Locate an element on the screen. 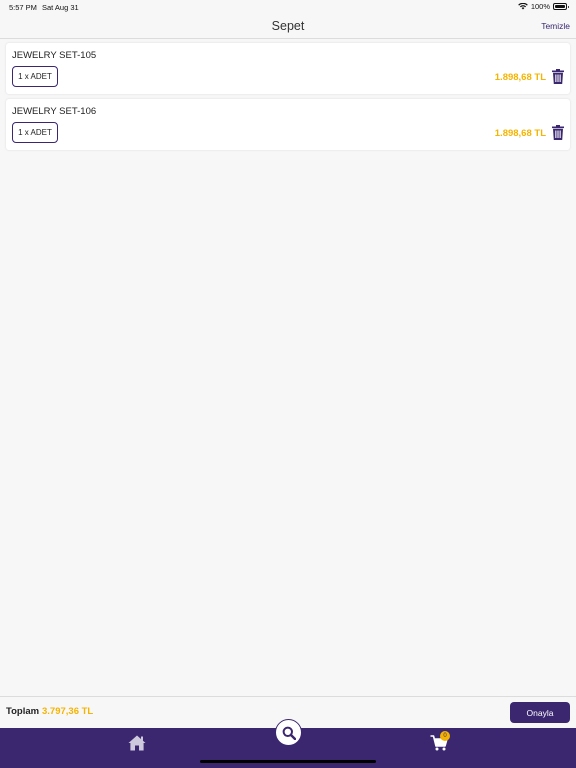 Image resolution: width=576 pixels, height=768 pixels. status-right: 100% is located at coordinates (543, 6).